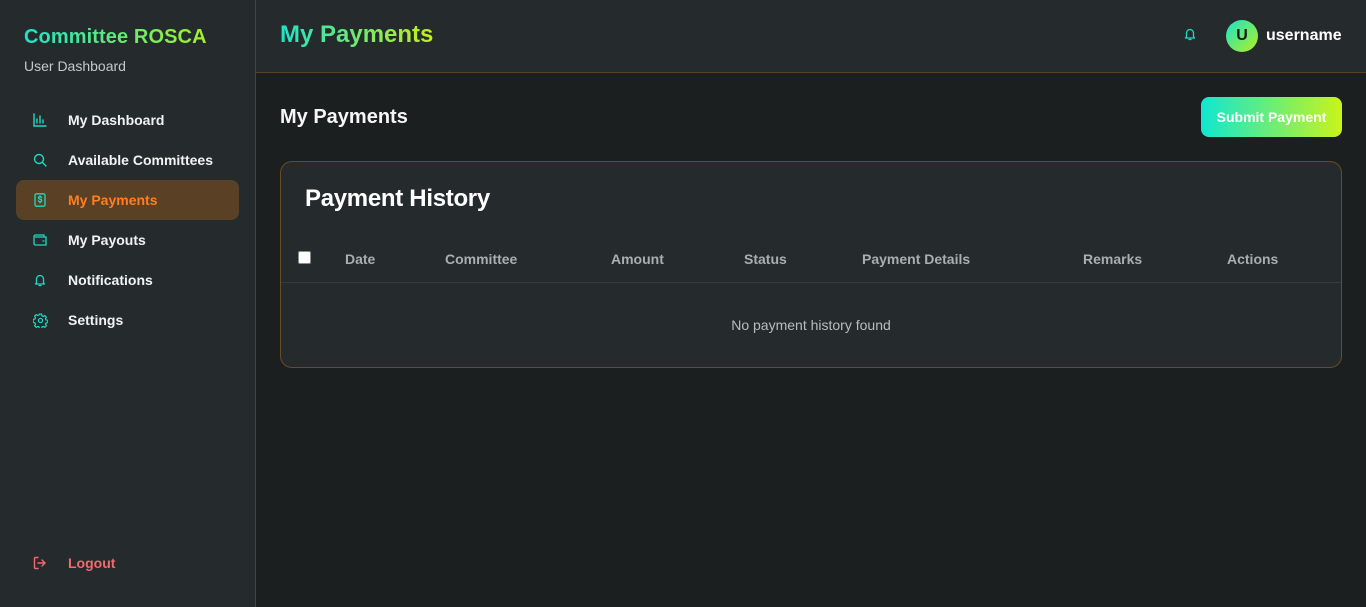 The width and height of the screenshot is (1366, 607). Describe the element at coordinates (1253, 259) in the screenshot. I see `column-header-actions: Actions` at that location.